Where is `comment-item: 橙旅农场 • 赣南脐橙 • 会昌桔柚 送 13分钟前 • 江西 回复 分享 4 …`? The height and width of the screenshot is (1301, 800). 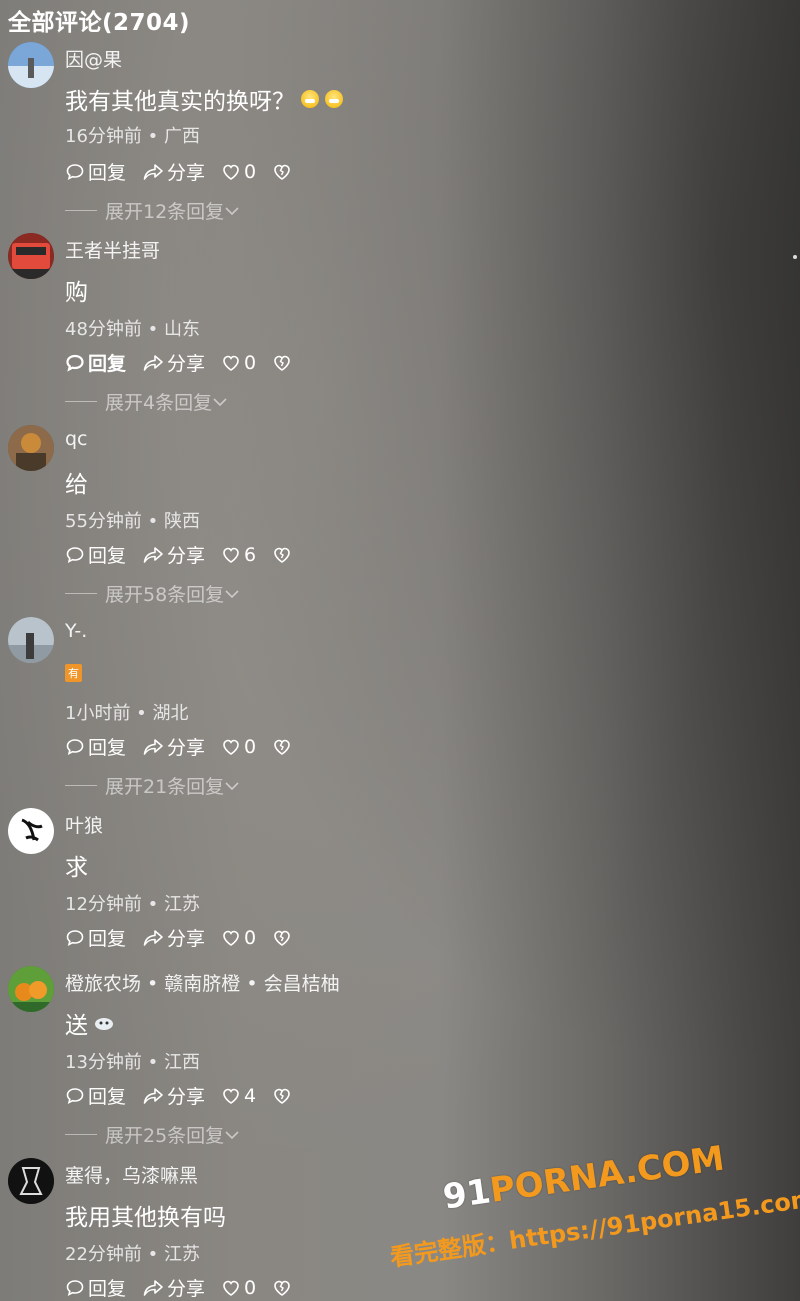 comment-item: 橙旅农场 • 赣南脐橙 • 会昌桔柚 送 13分钟前 • 江西 回复 分享 4 … is located at coordinates (400, 1061).